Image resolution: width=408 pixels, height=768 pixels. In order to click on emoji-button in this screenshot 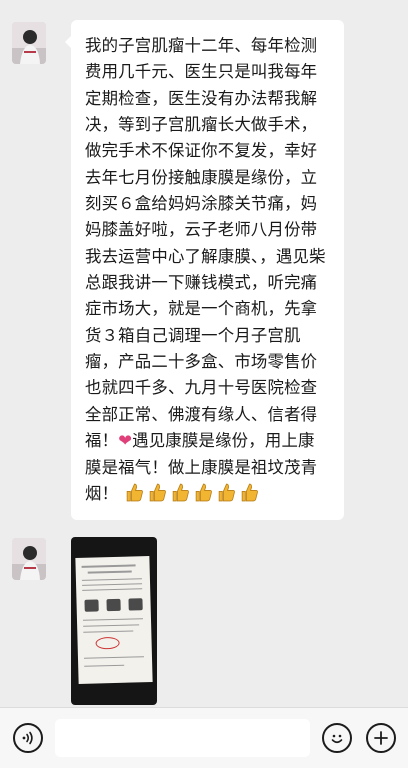, I will do `click(337, 738)`.